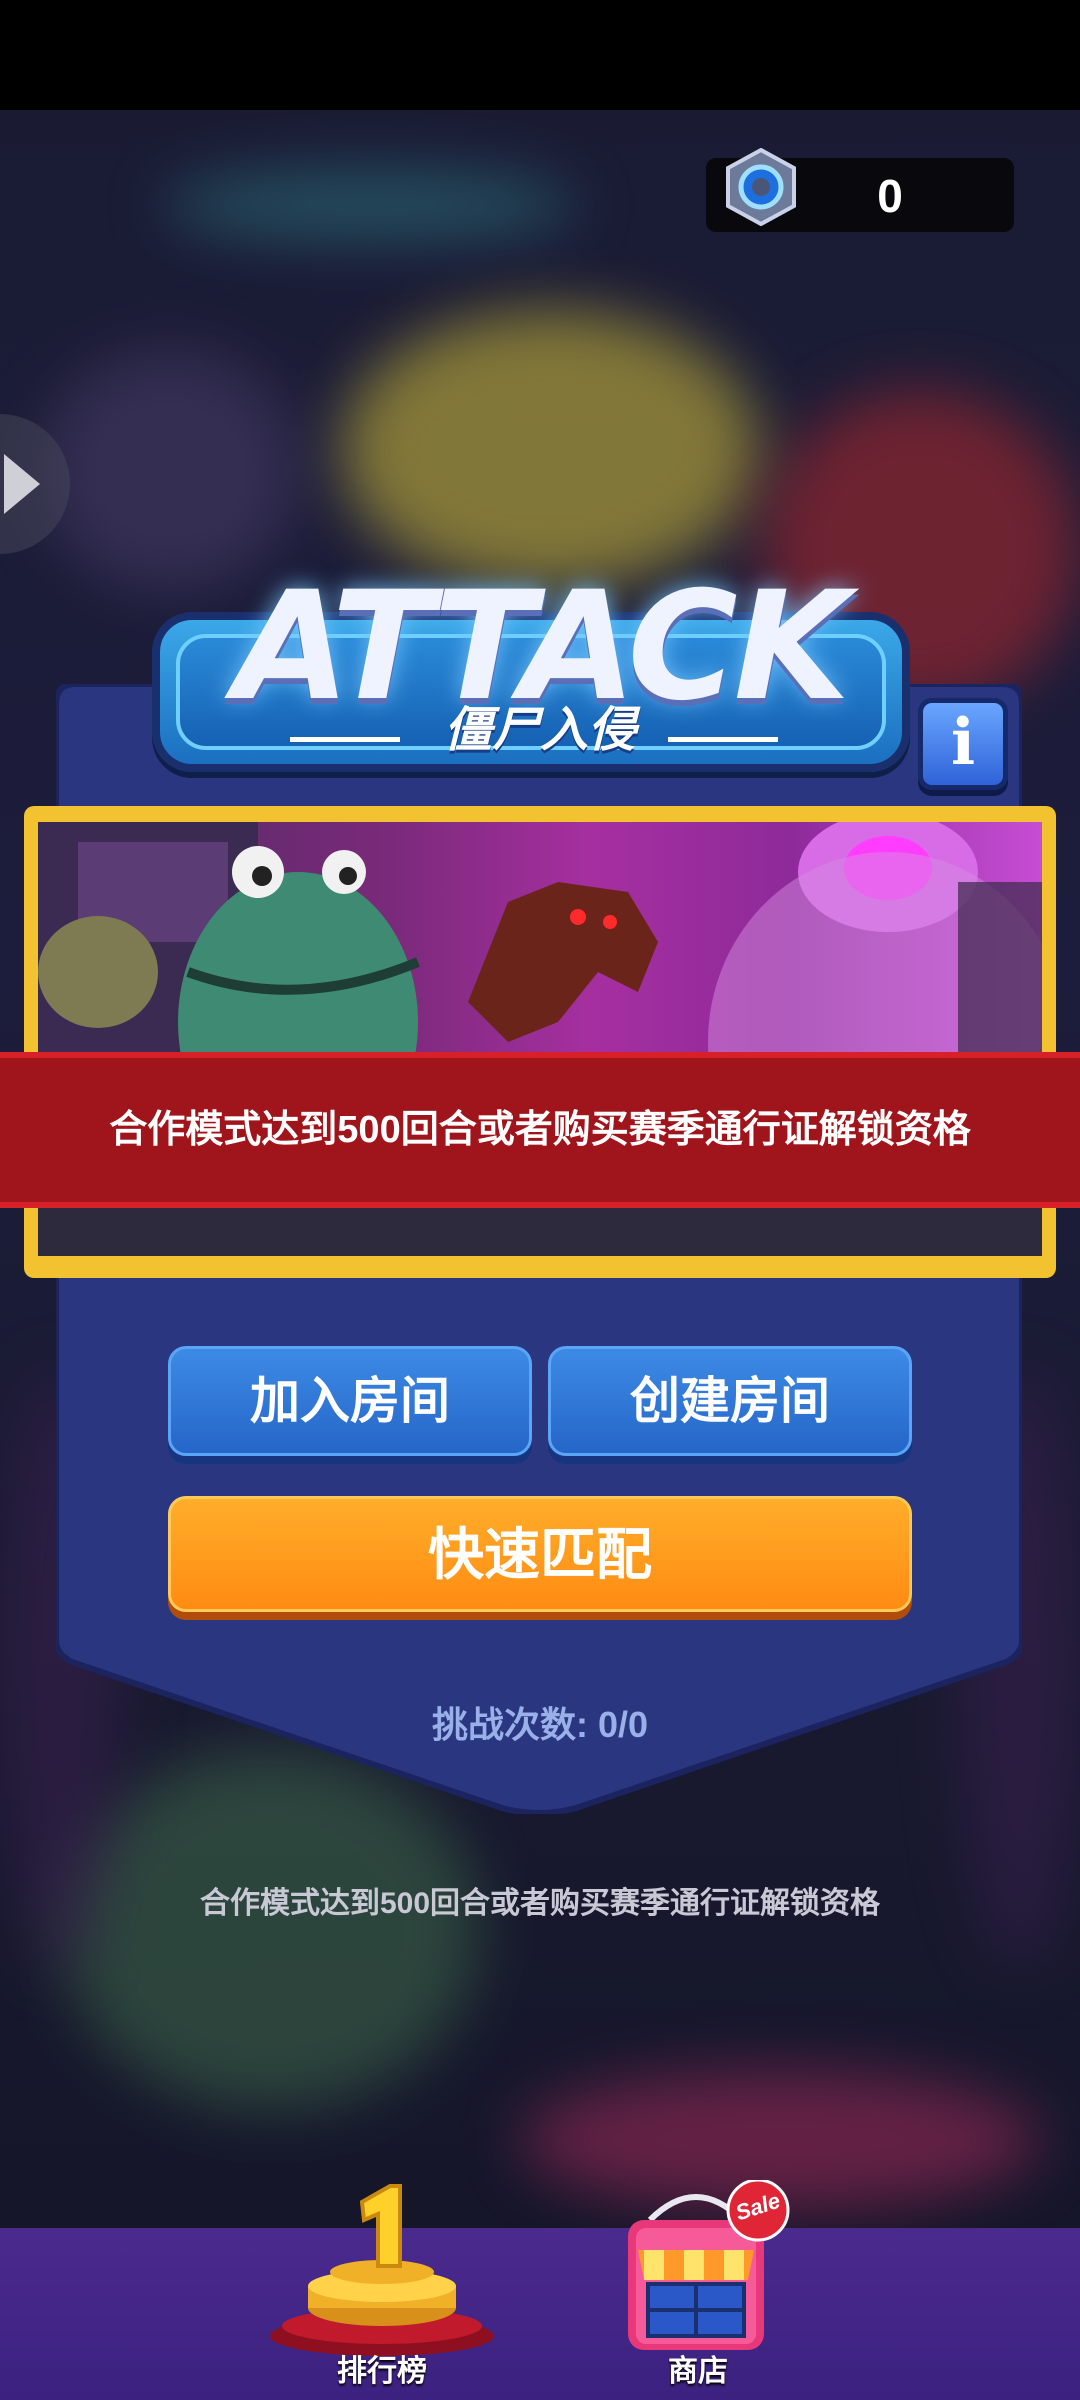  What do you see at coordinates (350, 1401) in the screenshot?
I see `join-room-button: 加入房间` at bounding box center [350, 1401].